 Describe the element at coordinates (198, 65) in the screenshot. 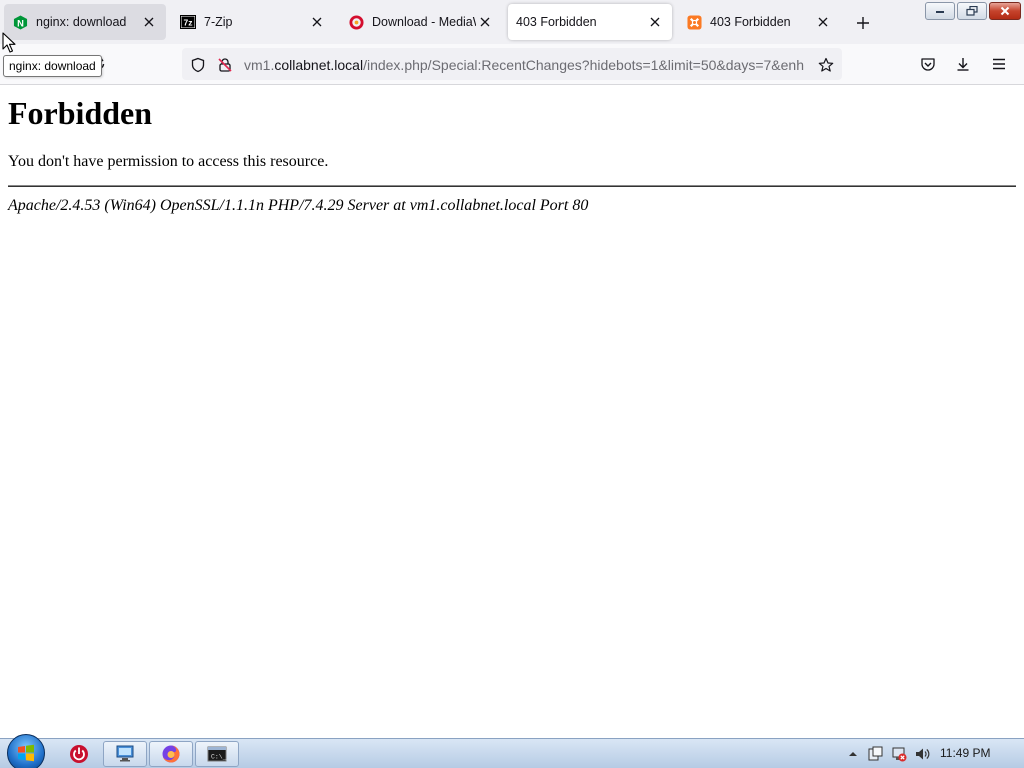

I see `shield-icon` at that location.